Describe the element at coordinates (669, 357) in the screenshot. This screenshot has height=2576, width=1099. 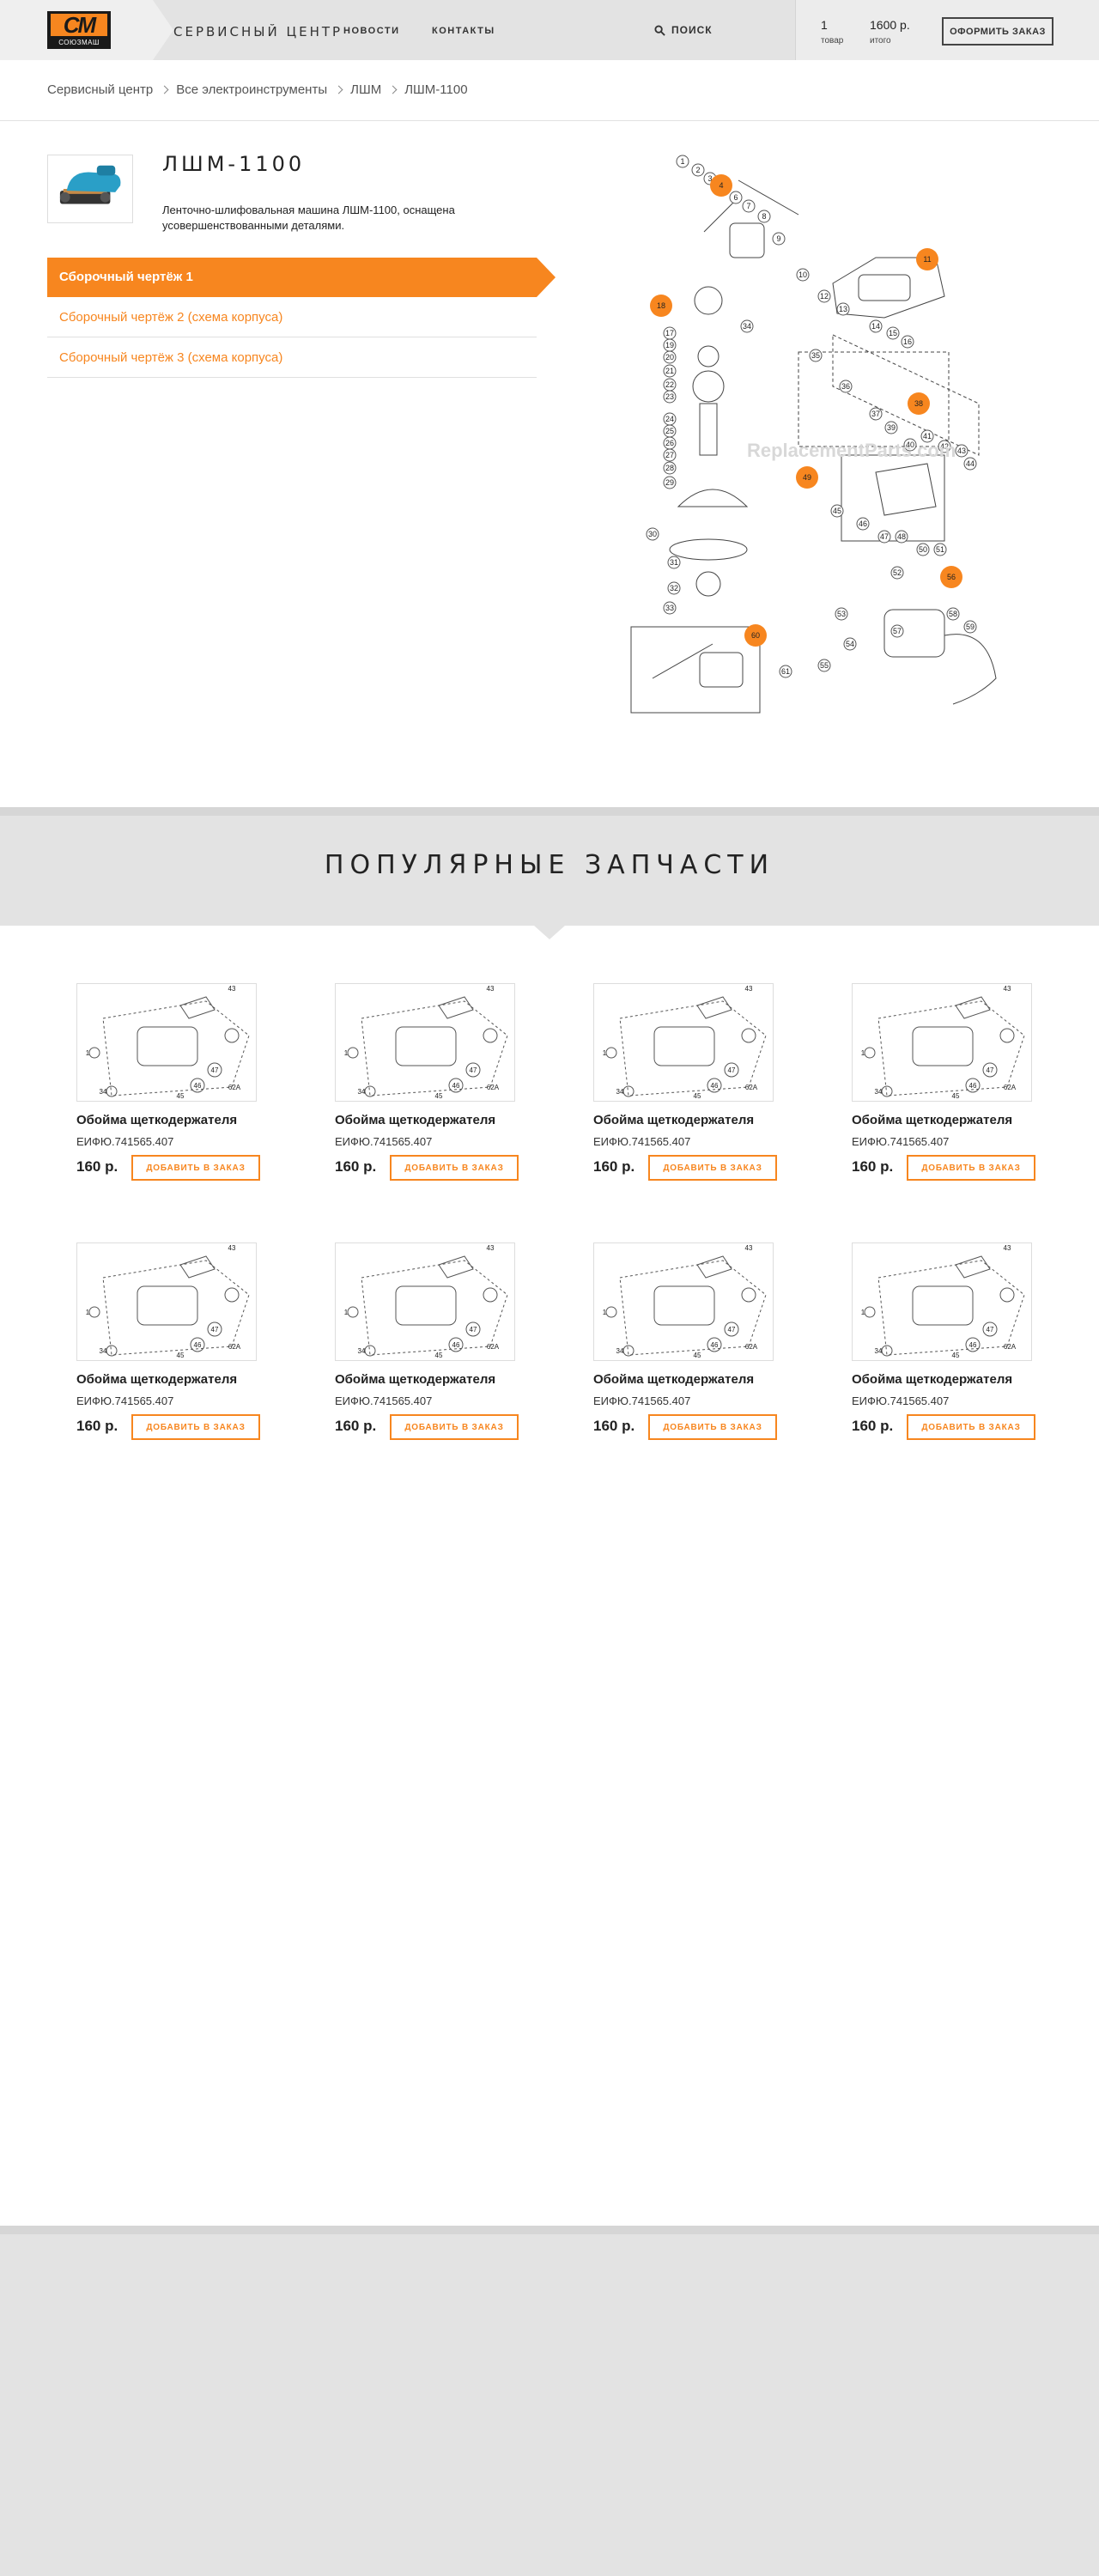
I see `part-callout-label: 20` at that location.